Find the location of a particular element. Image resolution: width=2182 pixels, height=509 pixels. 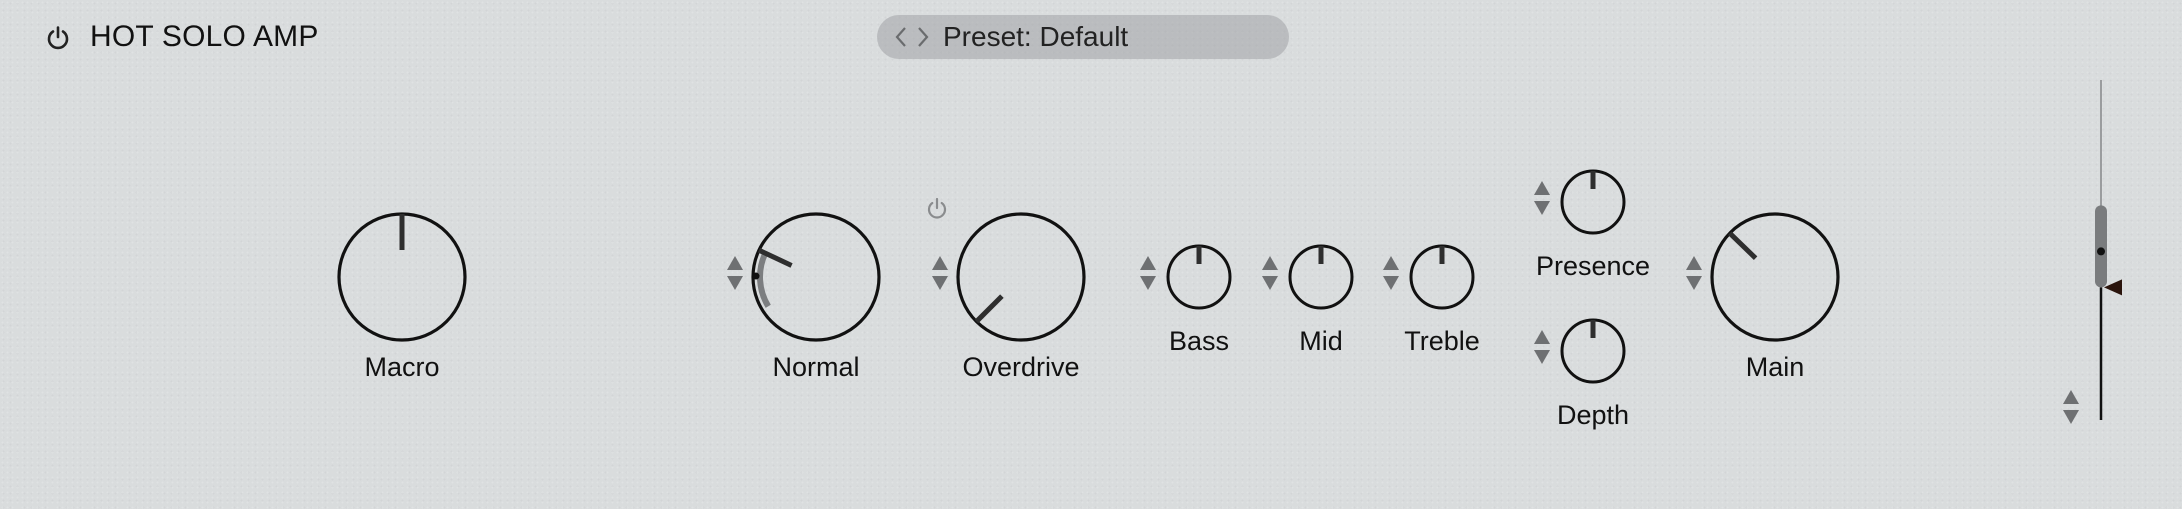

knob-normal-label: Normal is located at coordinates (816, 367).